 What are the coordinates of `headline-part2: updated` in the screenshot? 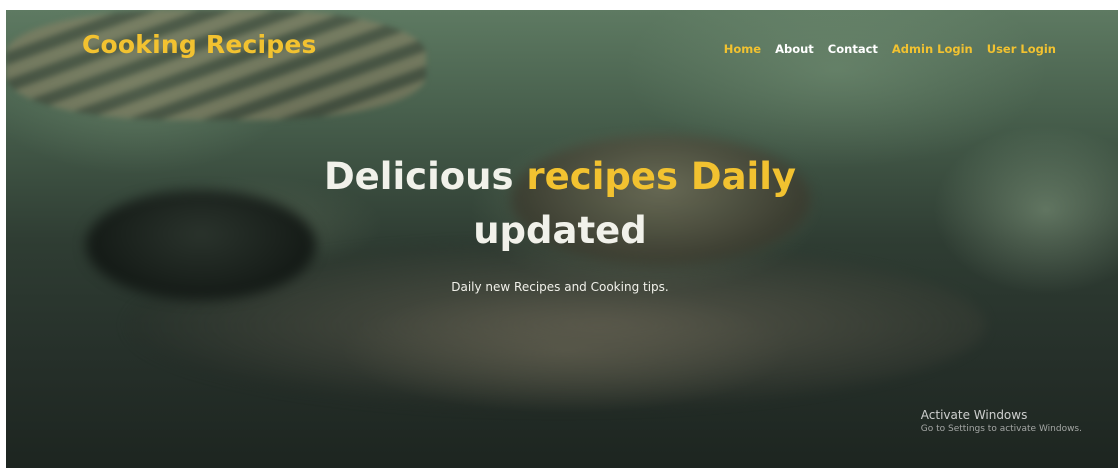 It's located at (560, 230).